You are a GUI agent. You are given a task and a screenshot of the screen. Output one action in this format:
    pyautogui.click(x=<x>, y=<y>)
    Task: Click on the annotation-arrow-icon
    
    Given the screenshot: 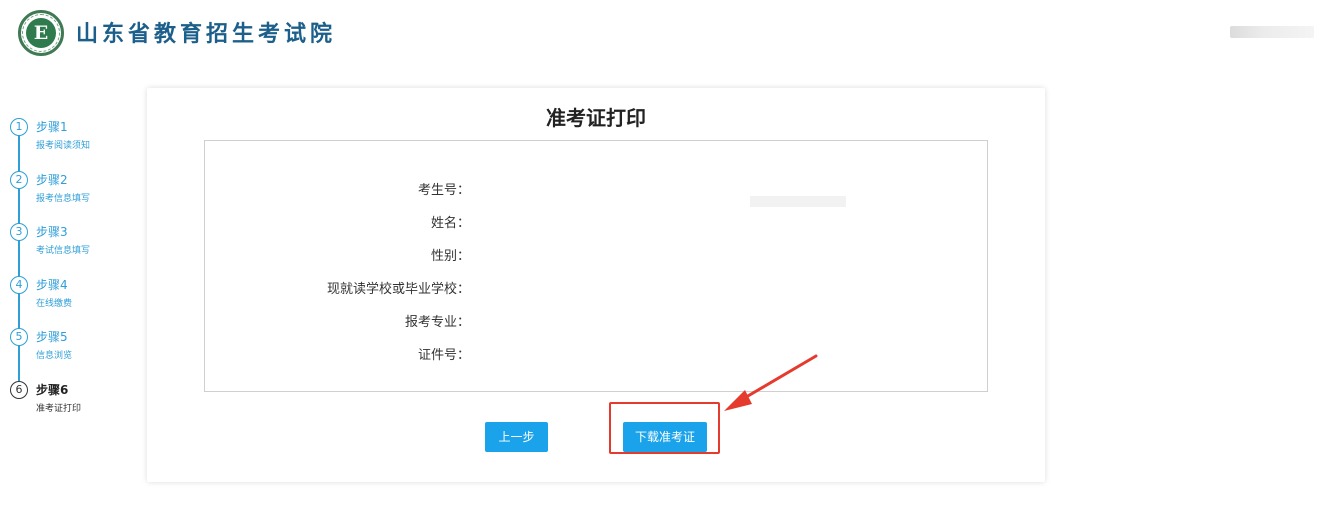 What is the action you would take?
    pyautogui.click(x=771, y=382)
    